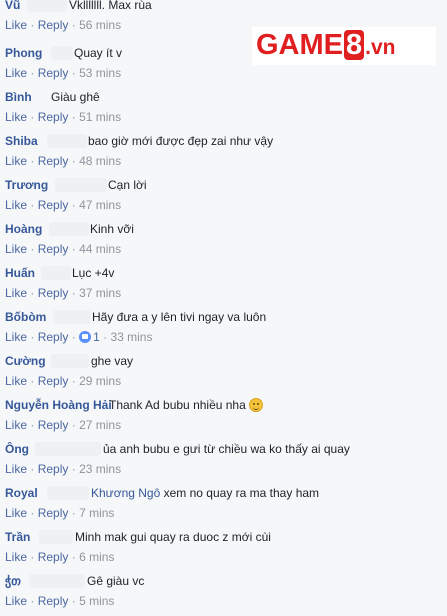 The image size is (447, 616). Describe the element at coordinates (18, 97) in the screenshot. I see `commenter-name: Bình` at that location.